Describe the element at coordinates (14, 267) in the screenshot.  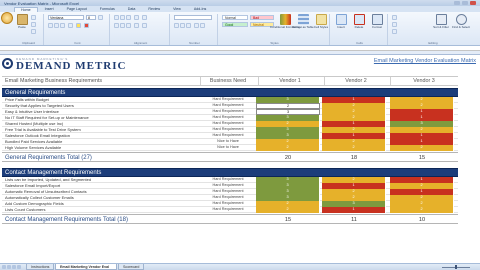
I see `next-sheet-icon` at that location.